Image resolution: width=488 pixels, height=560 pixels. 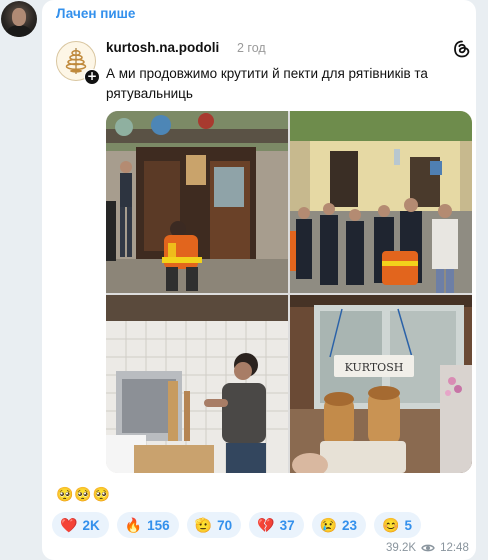 What do you see at coordinates (19, 31) in the screenshot?
I see `avatar-body` at bounding box center [19, 31].